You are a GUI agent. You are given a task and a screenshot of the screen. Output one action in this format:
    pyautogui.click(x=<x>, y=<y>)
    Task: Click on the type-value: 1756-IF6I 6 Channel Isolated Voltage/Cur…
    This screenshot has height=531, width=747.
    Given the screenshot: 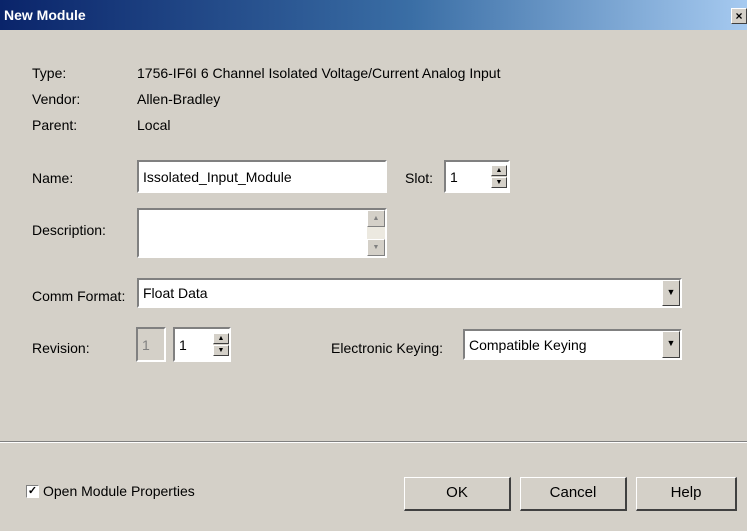 What is the action you would take?
    pyautogui.click(x=319, y=73)
    